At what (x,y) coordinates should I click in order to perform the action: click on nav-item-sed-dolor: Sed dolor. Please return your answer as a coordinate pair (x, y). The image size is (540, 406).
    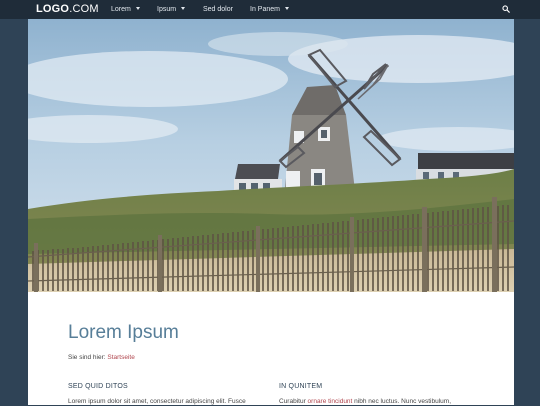
    Looking at the image, I should click on (218, 9).